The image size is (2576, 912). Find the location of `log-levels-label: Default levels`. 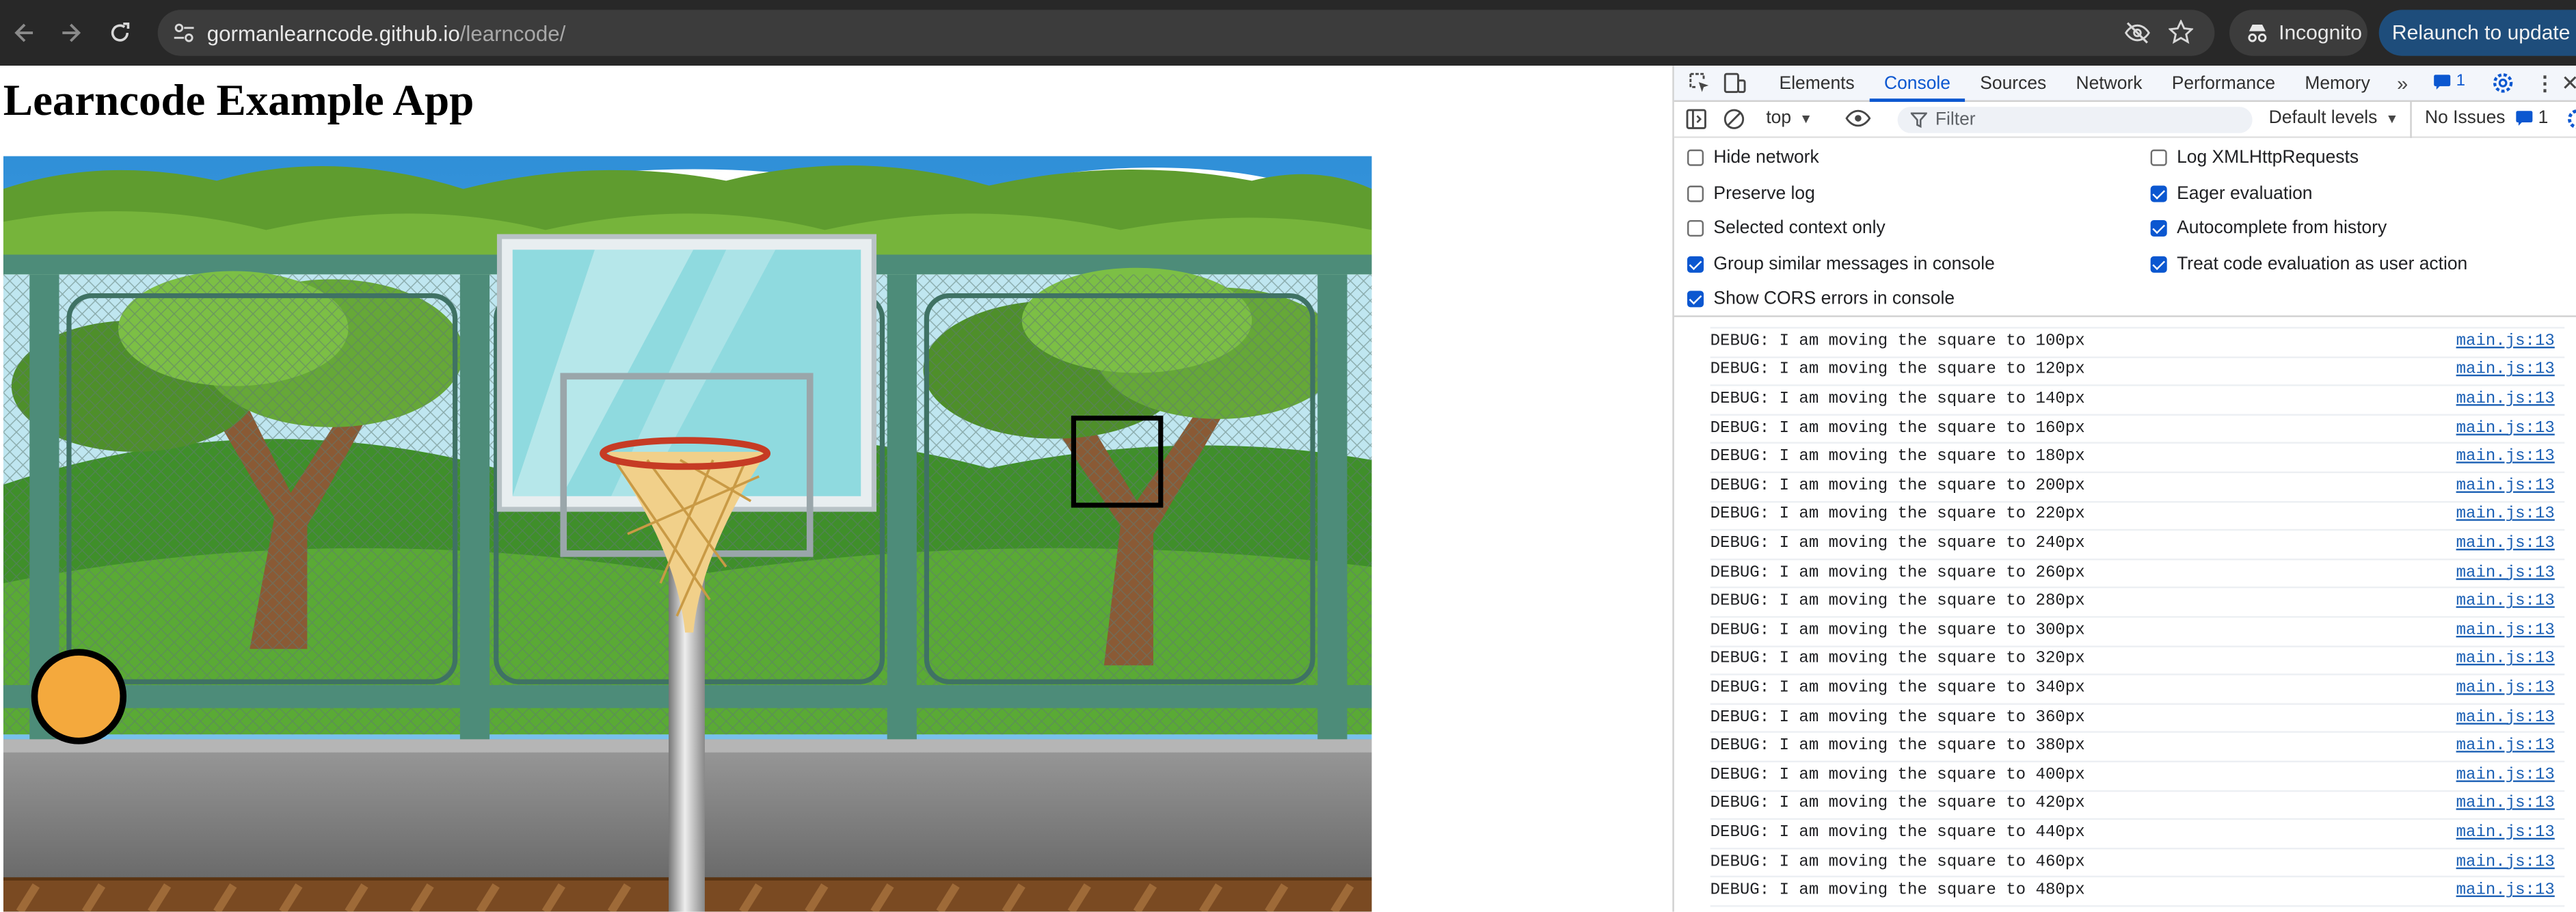

log-levels-label: Default levels is located at coordinates (2323, 118).